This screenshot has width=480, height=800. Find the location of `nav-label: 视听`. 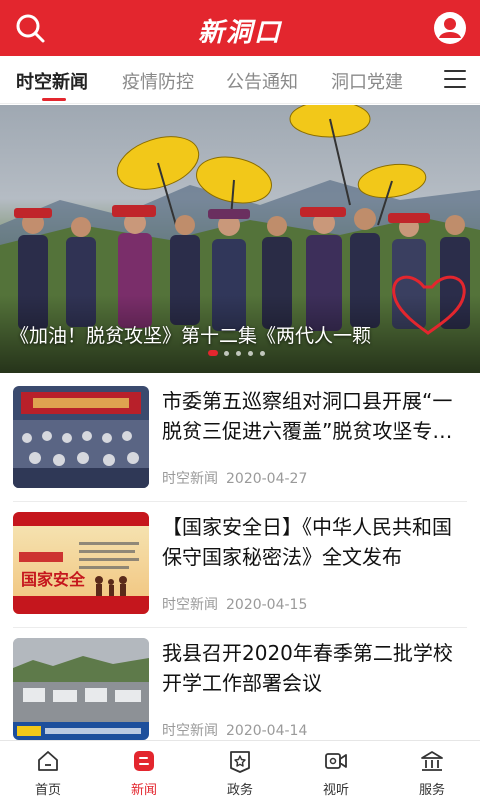

nav-label: 视听 is located at coordinates (335, 790).